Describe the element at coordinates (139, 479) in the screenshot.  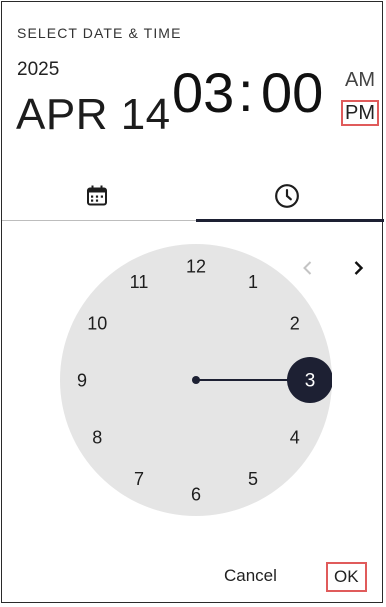
I see `clock-number-7: 7` at that location.